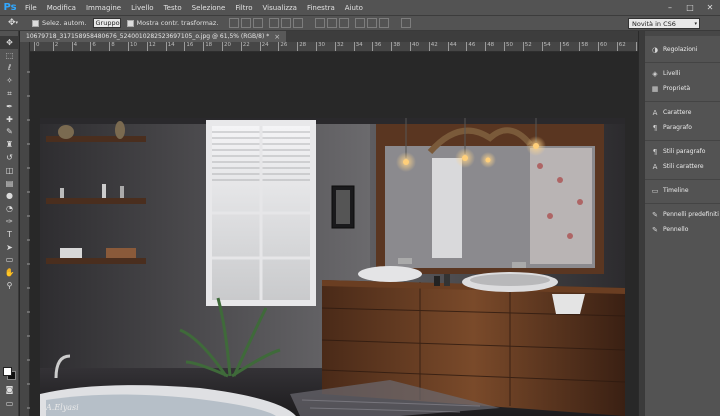 Image resolution: width=720 pixels, height=416 pixels. What do you see at coordinates (298, 23) in the screenshot?
I see `align-right-button` at bounding box center [298, 23].